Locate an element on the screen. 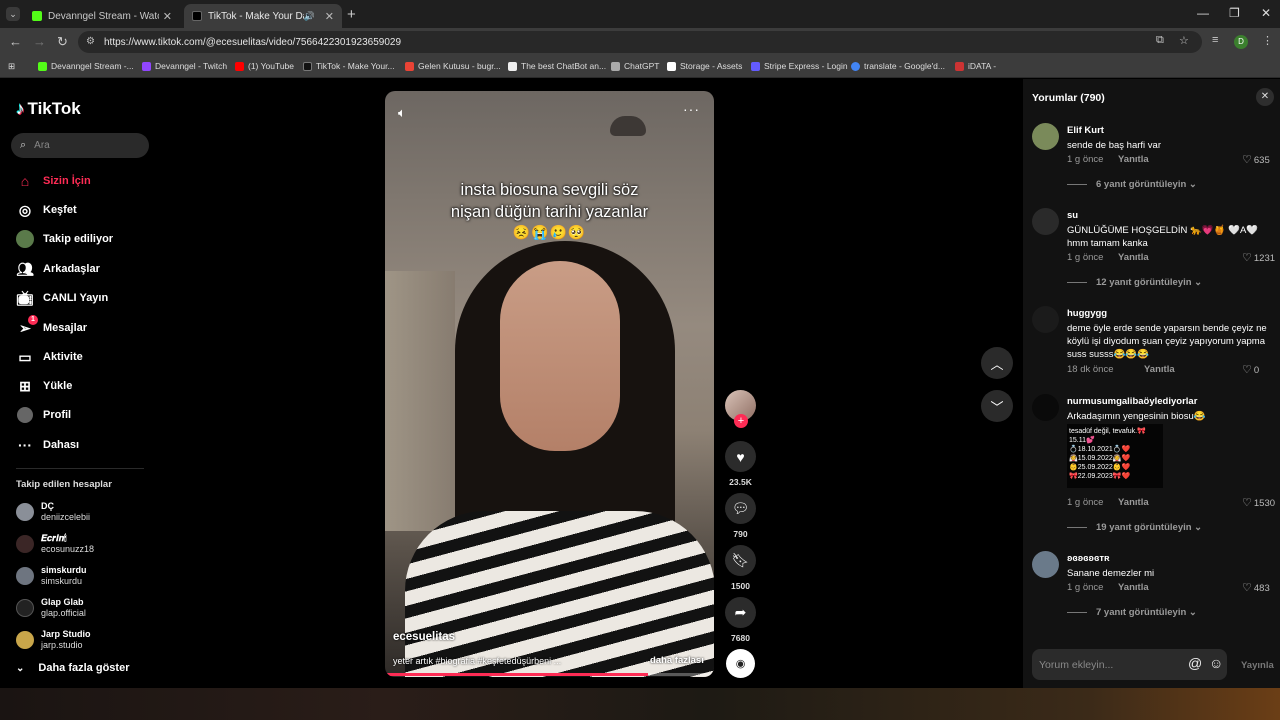 The width and height of the screenshot is (1280, 720). nav-friends: 👥︎ Arkadaşlar is located at coordinates (58, 269).